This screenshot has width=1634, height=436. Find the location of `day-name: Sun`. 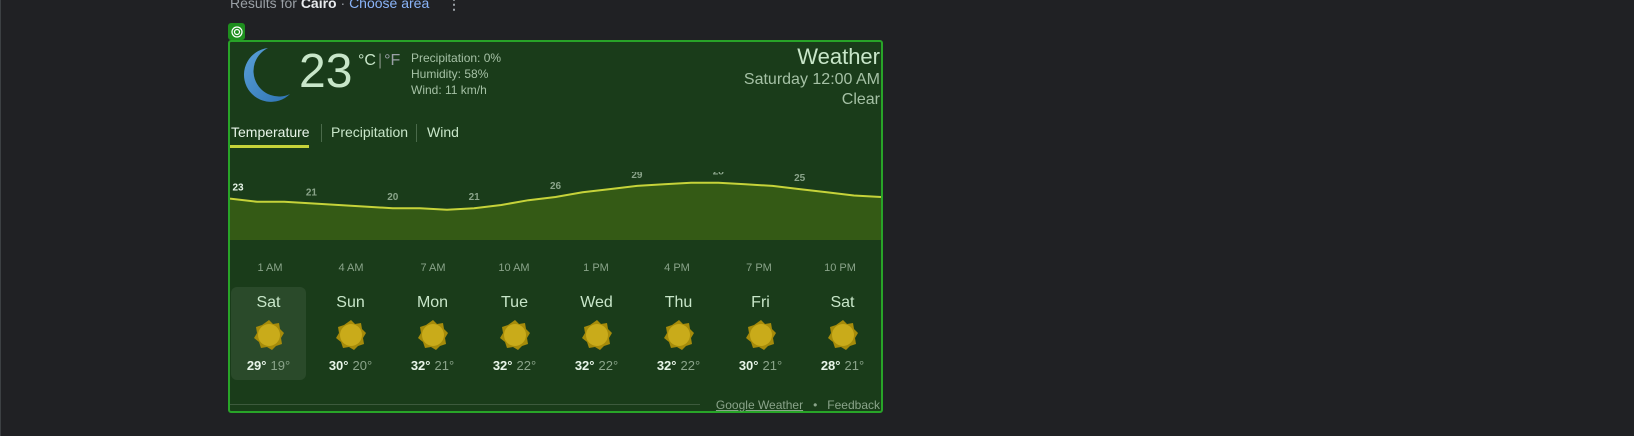

day-name: Sun is located at coordinates (350, 302).